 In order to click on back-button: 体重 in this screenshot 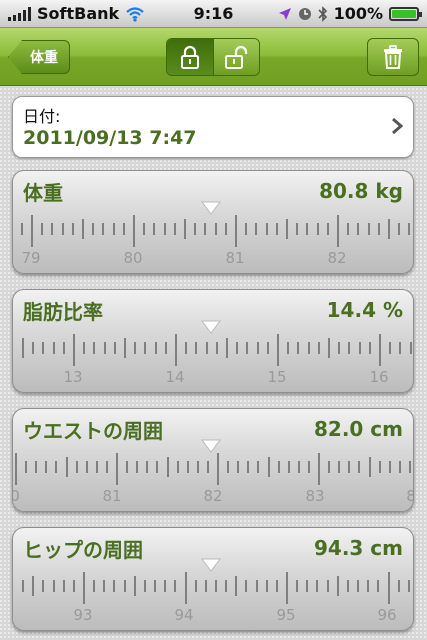, I will do `click(39, 57)`.